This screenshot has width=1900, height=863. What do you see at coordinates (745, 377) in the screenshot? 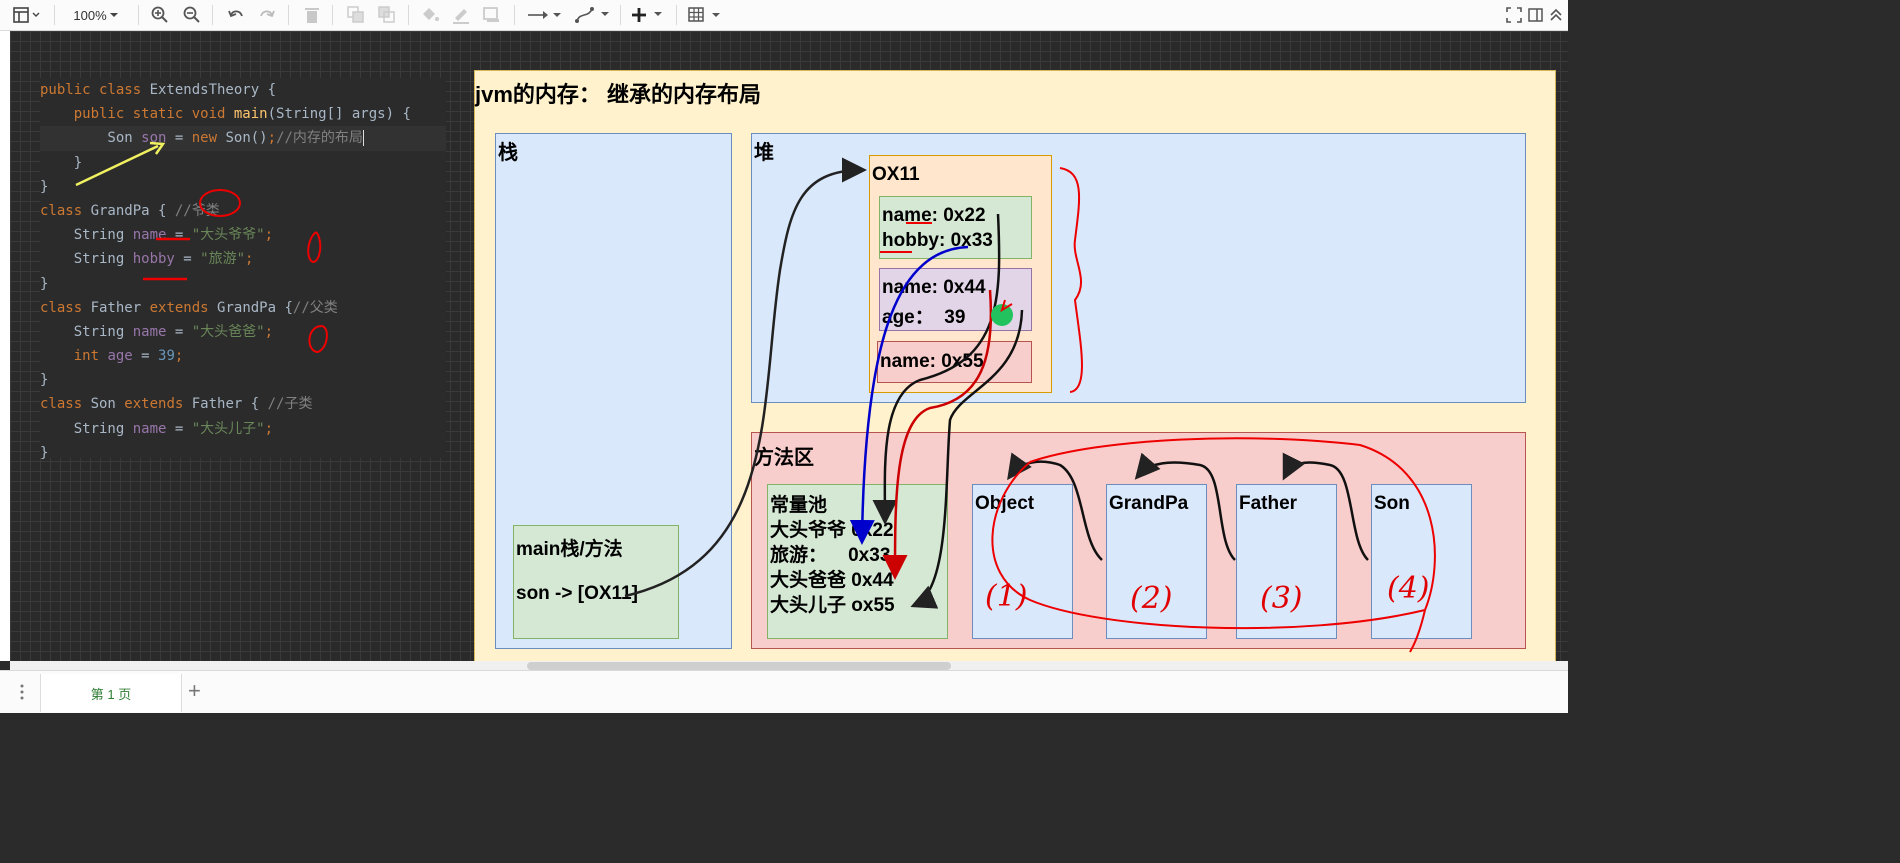
I see `reference-arrow` at bounding box center [745, 377].